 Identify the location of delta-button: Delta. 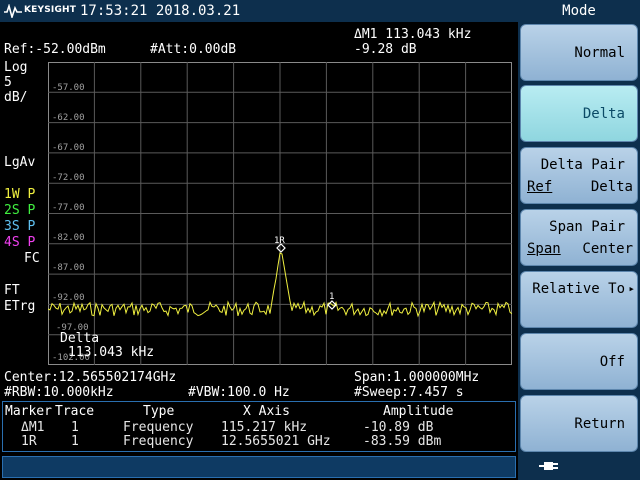
(579, 113).